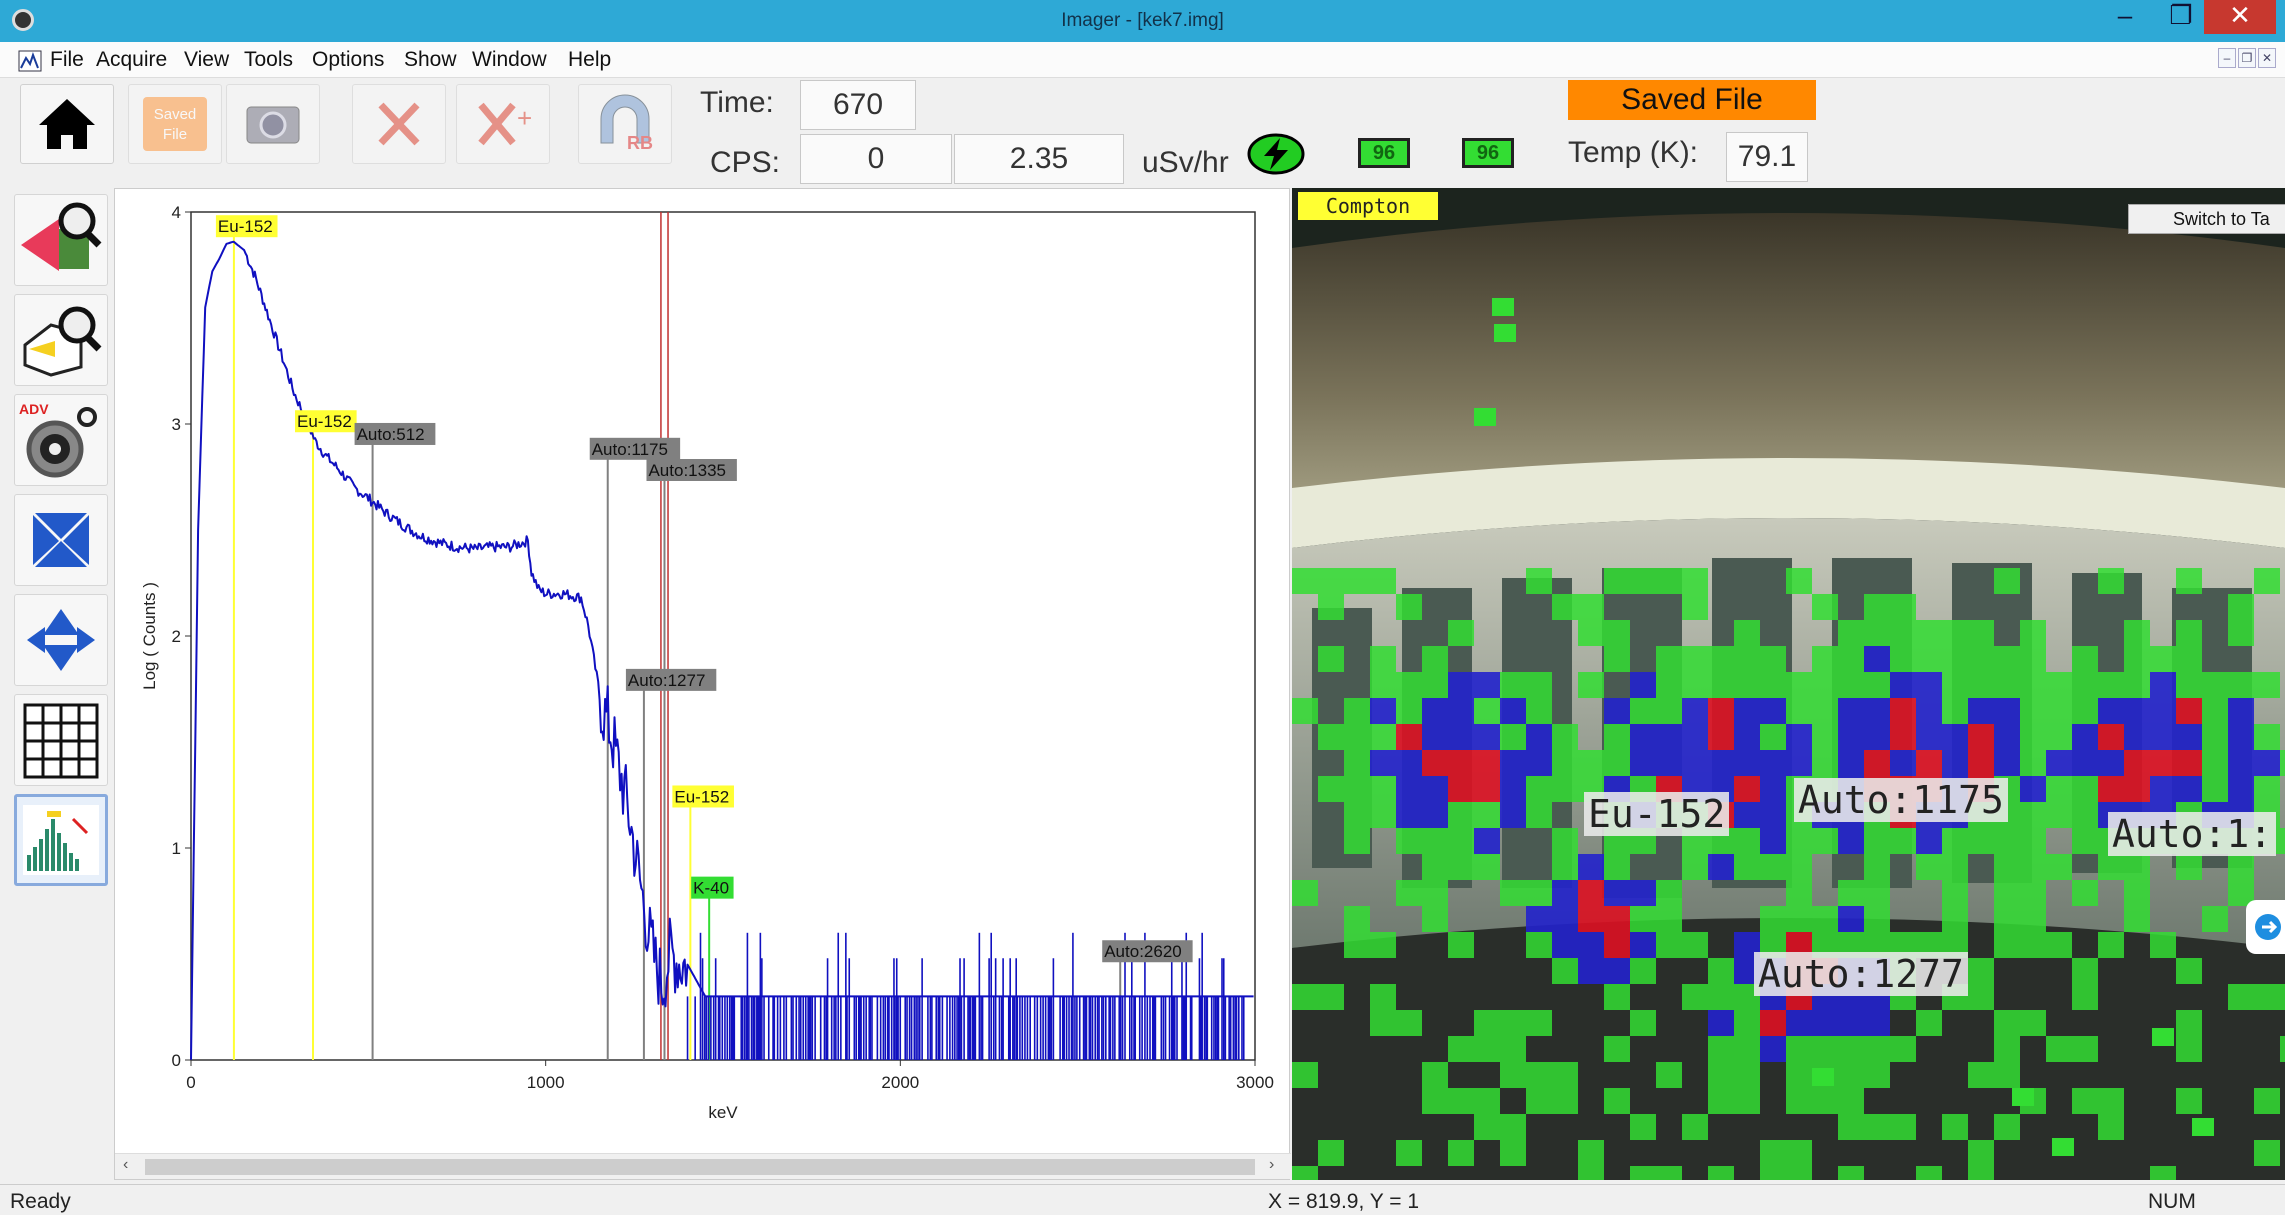  Describe the element at coordinates (206, 60) in the screenshot. I see `menu-view: View` at that location.